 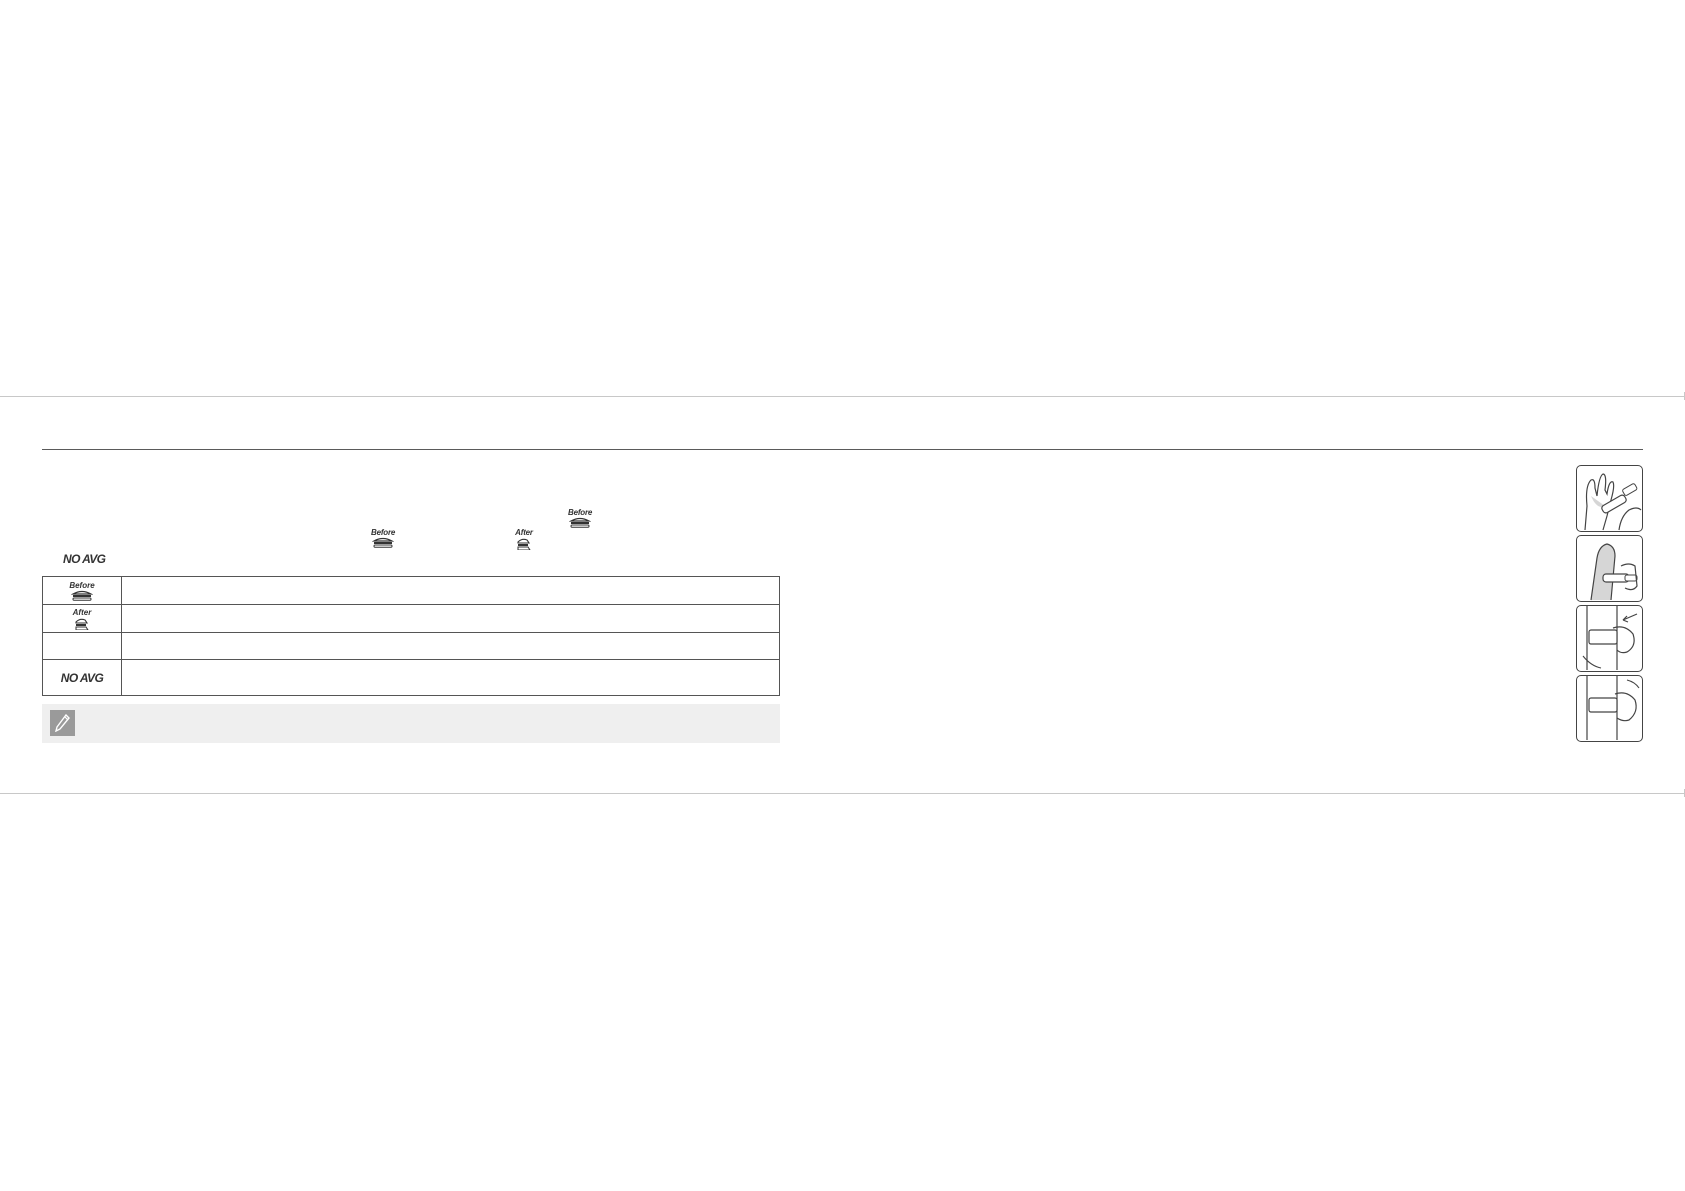 I want to click on symbol-cell: After, so click(x=82, y=618).